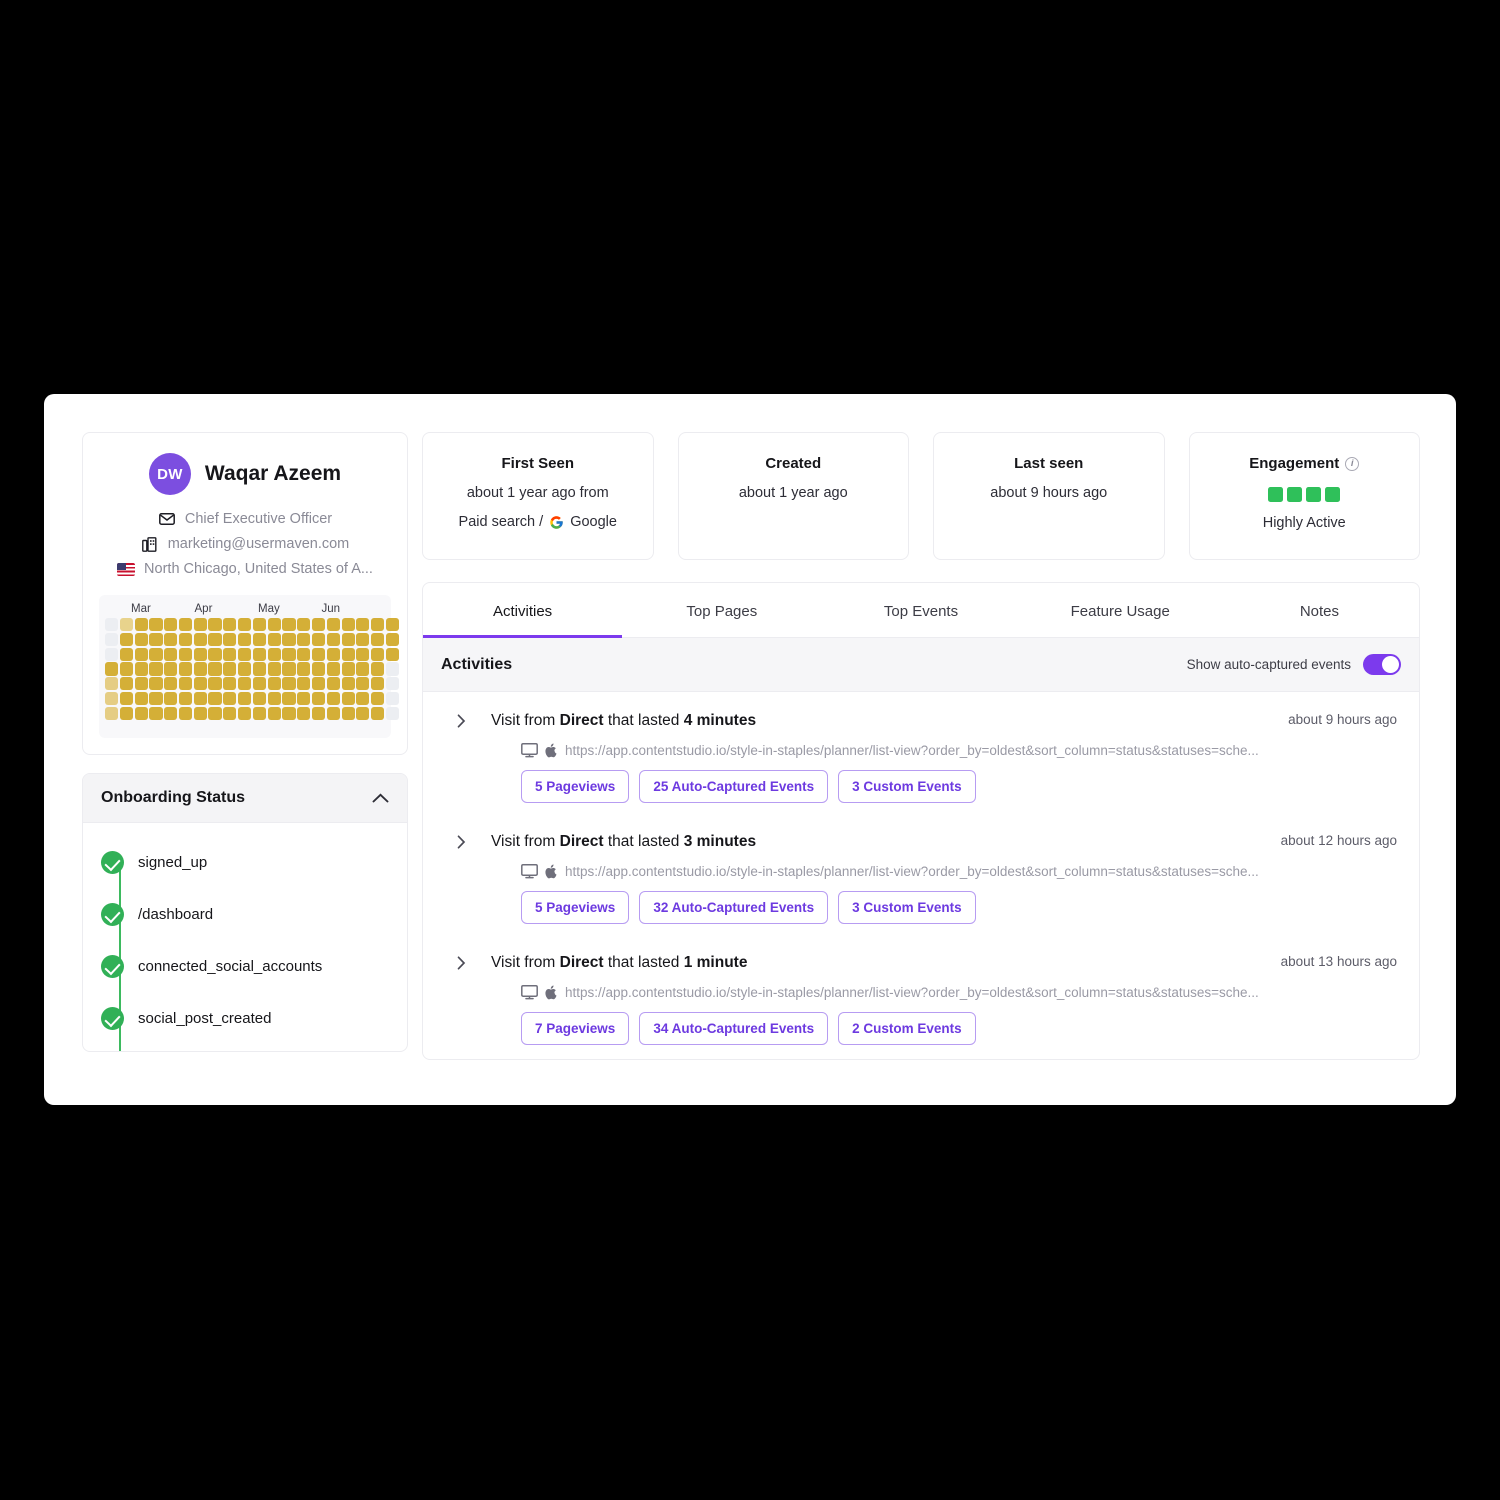 The height and width of the screenshot is (1500, 1500). I want to click on engagement-bars, so click(1304, 494).